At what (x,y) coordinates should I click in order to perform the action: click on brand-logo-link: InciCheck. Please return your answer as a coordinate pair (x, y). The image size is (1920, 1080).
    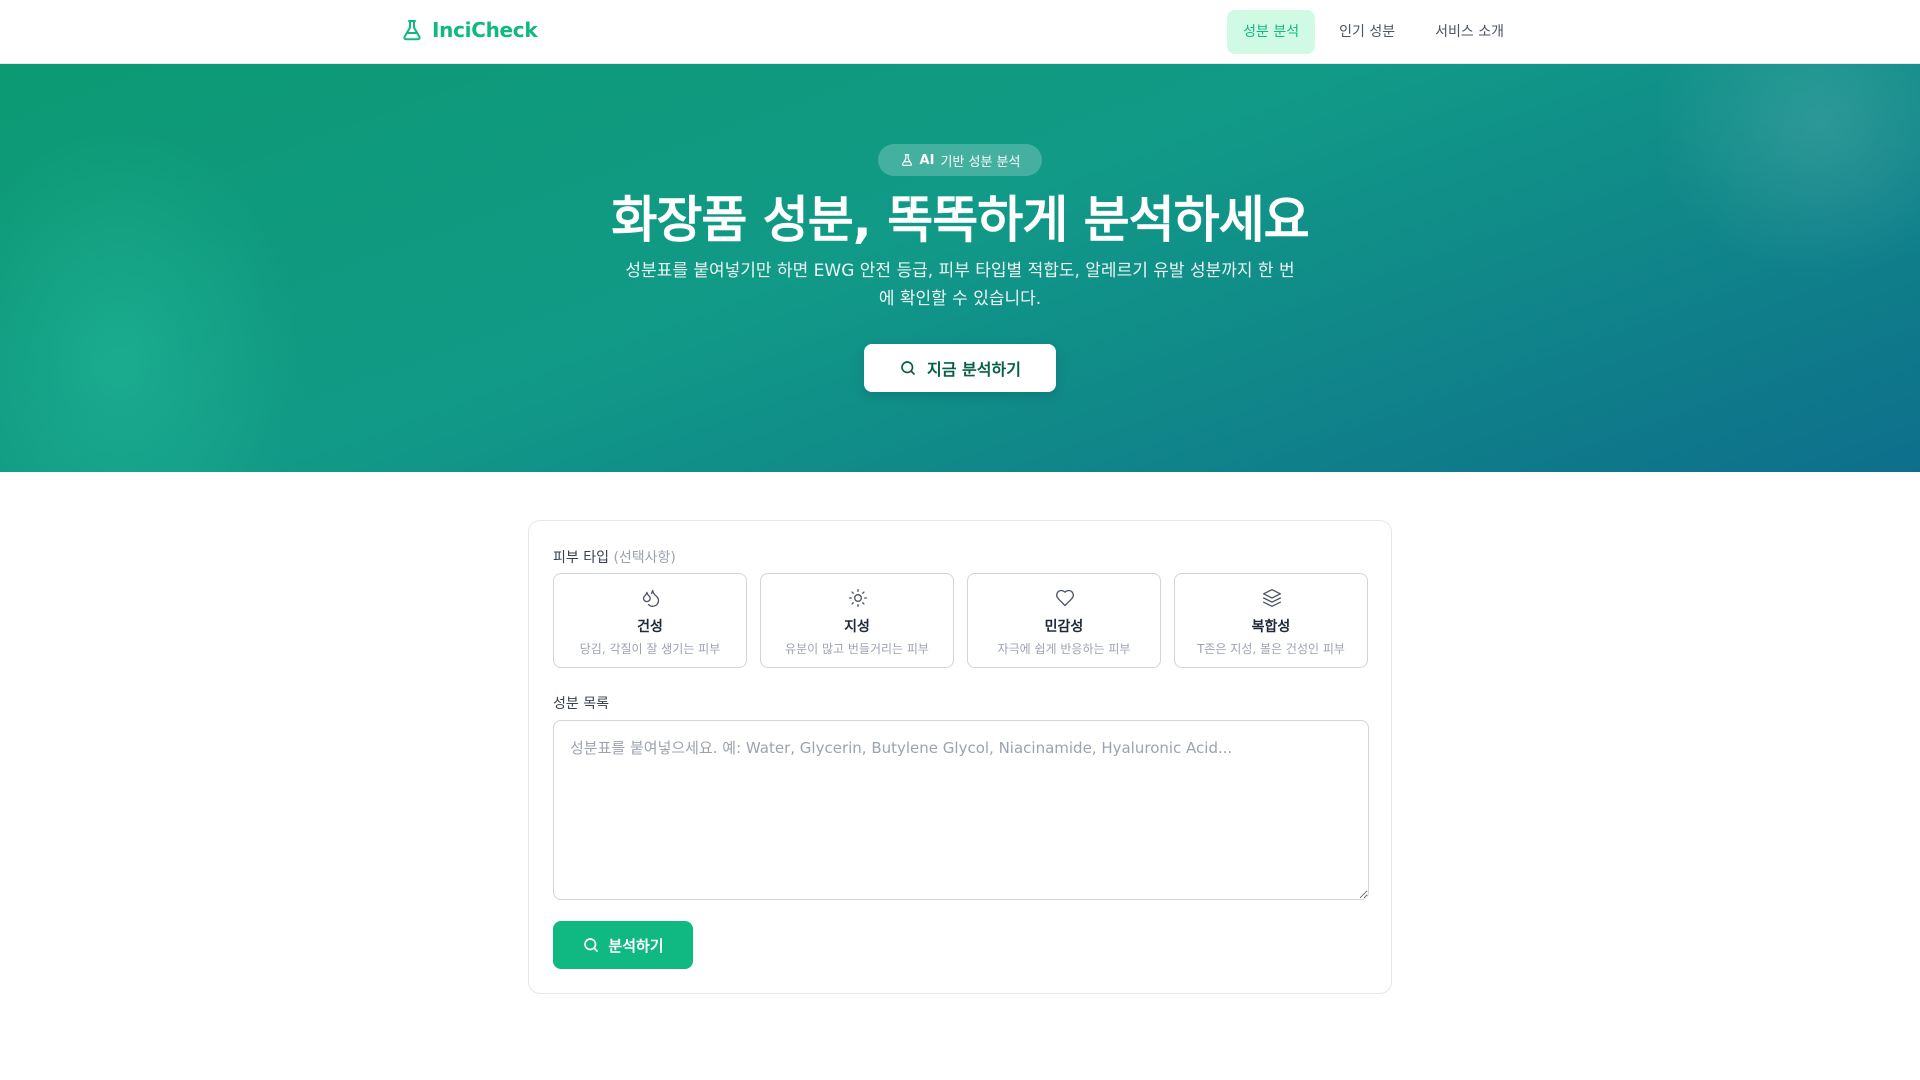
    Looking at the image, I should click on (469, 30).